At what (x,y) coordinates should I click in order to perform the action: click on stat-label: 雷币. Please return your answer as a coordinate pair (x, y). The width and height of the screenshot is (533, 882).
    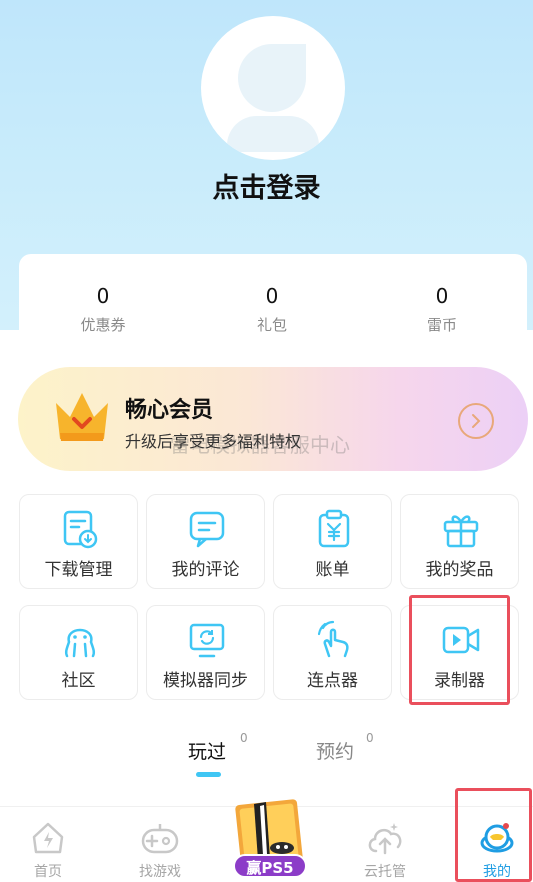
    Looking at the image, I should click on (441, 325).